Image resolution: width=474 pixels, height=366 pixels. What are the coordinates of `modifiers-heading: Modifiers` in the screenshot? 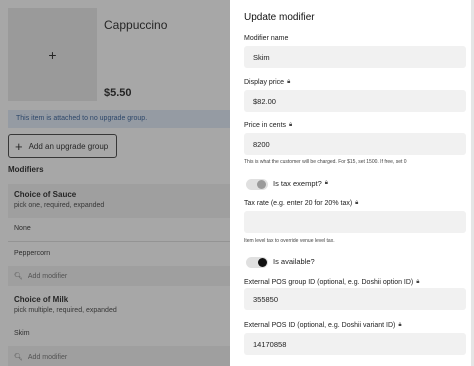 It's located at (26, 169).